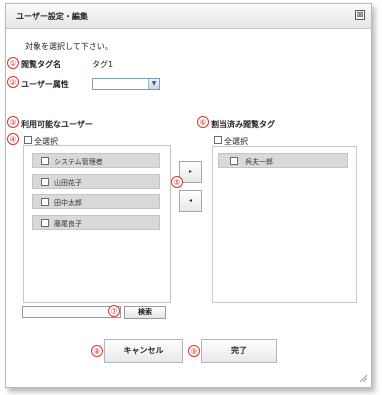 This screenshot has width=382, height=395. Describe the element at coordinates (45, 84) in the screenshot. I see `user-attribute-label: ユーザー属性` at that location.